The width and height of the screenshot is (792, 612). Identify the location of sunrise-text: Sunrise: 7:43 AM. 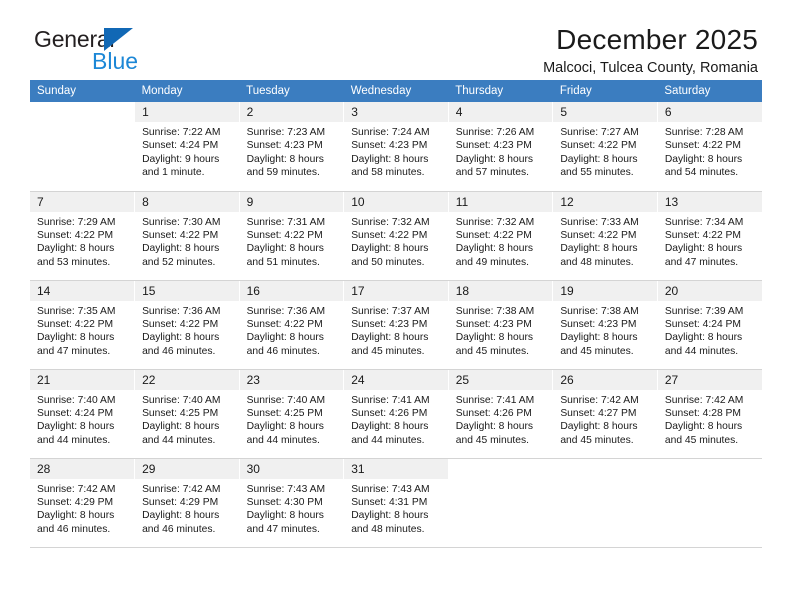
(390, 489).